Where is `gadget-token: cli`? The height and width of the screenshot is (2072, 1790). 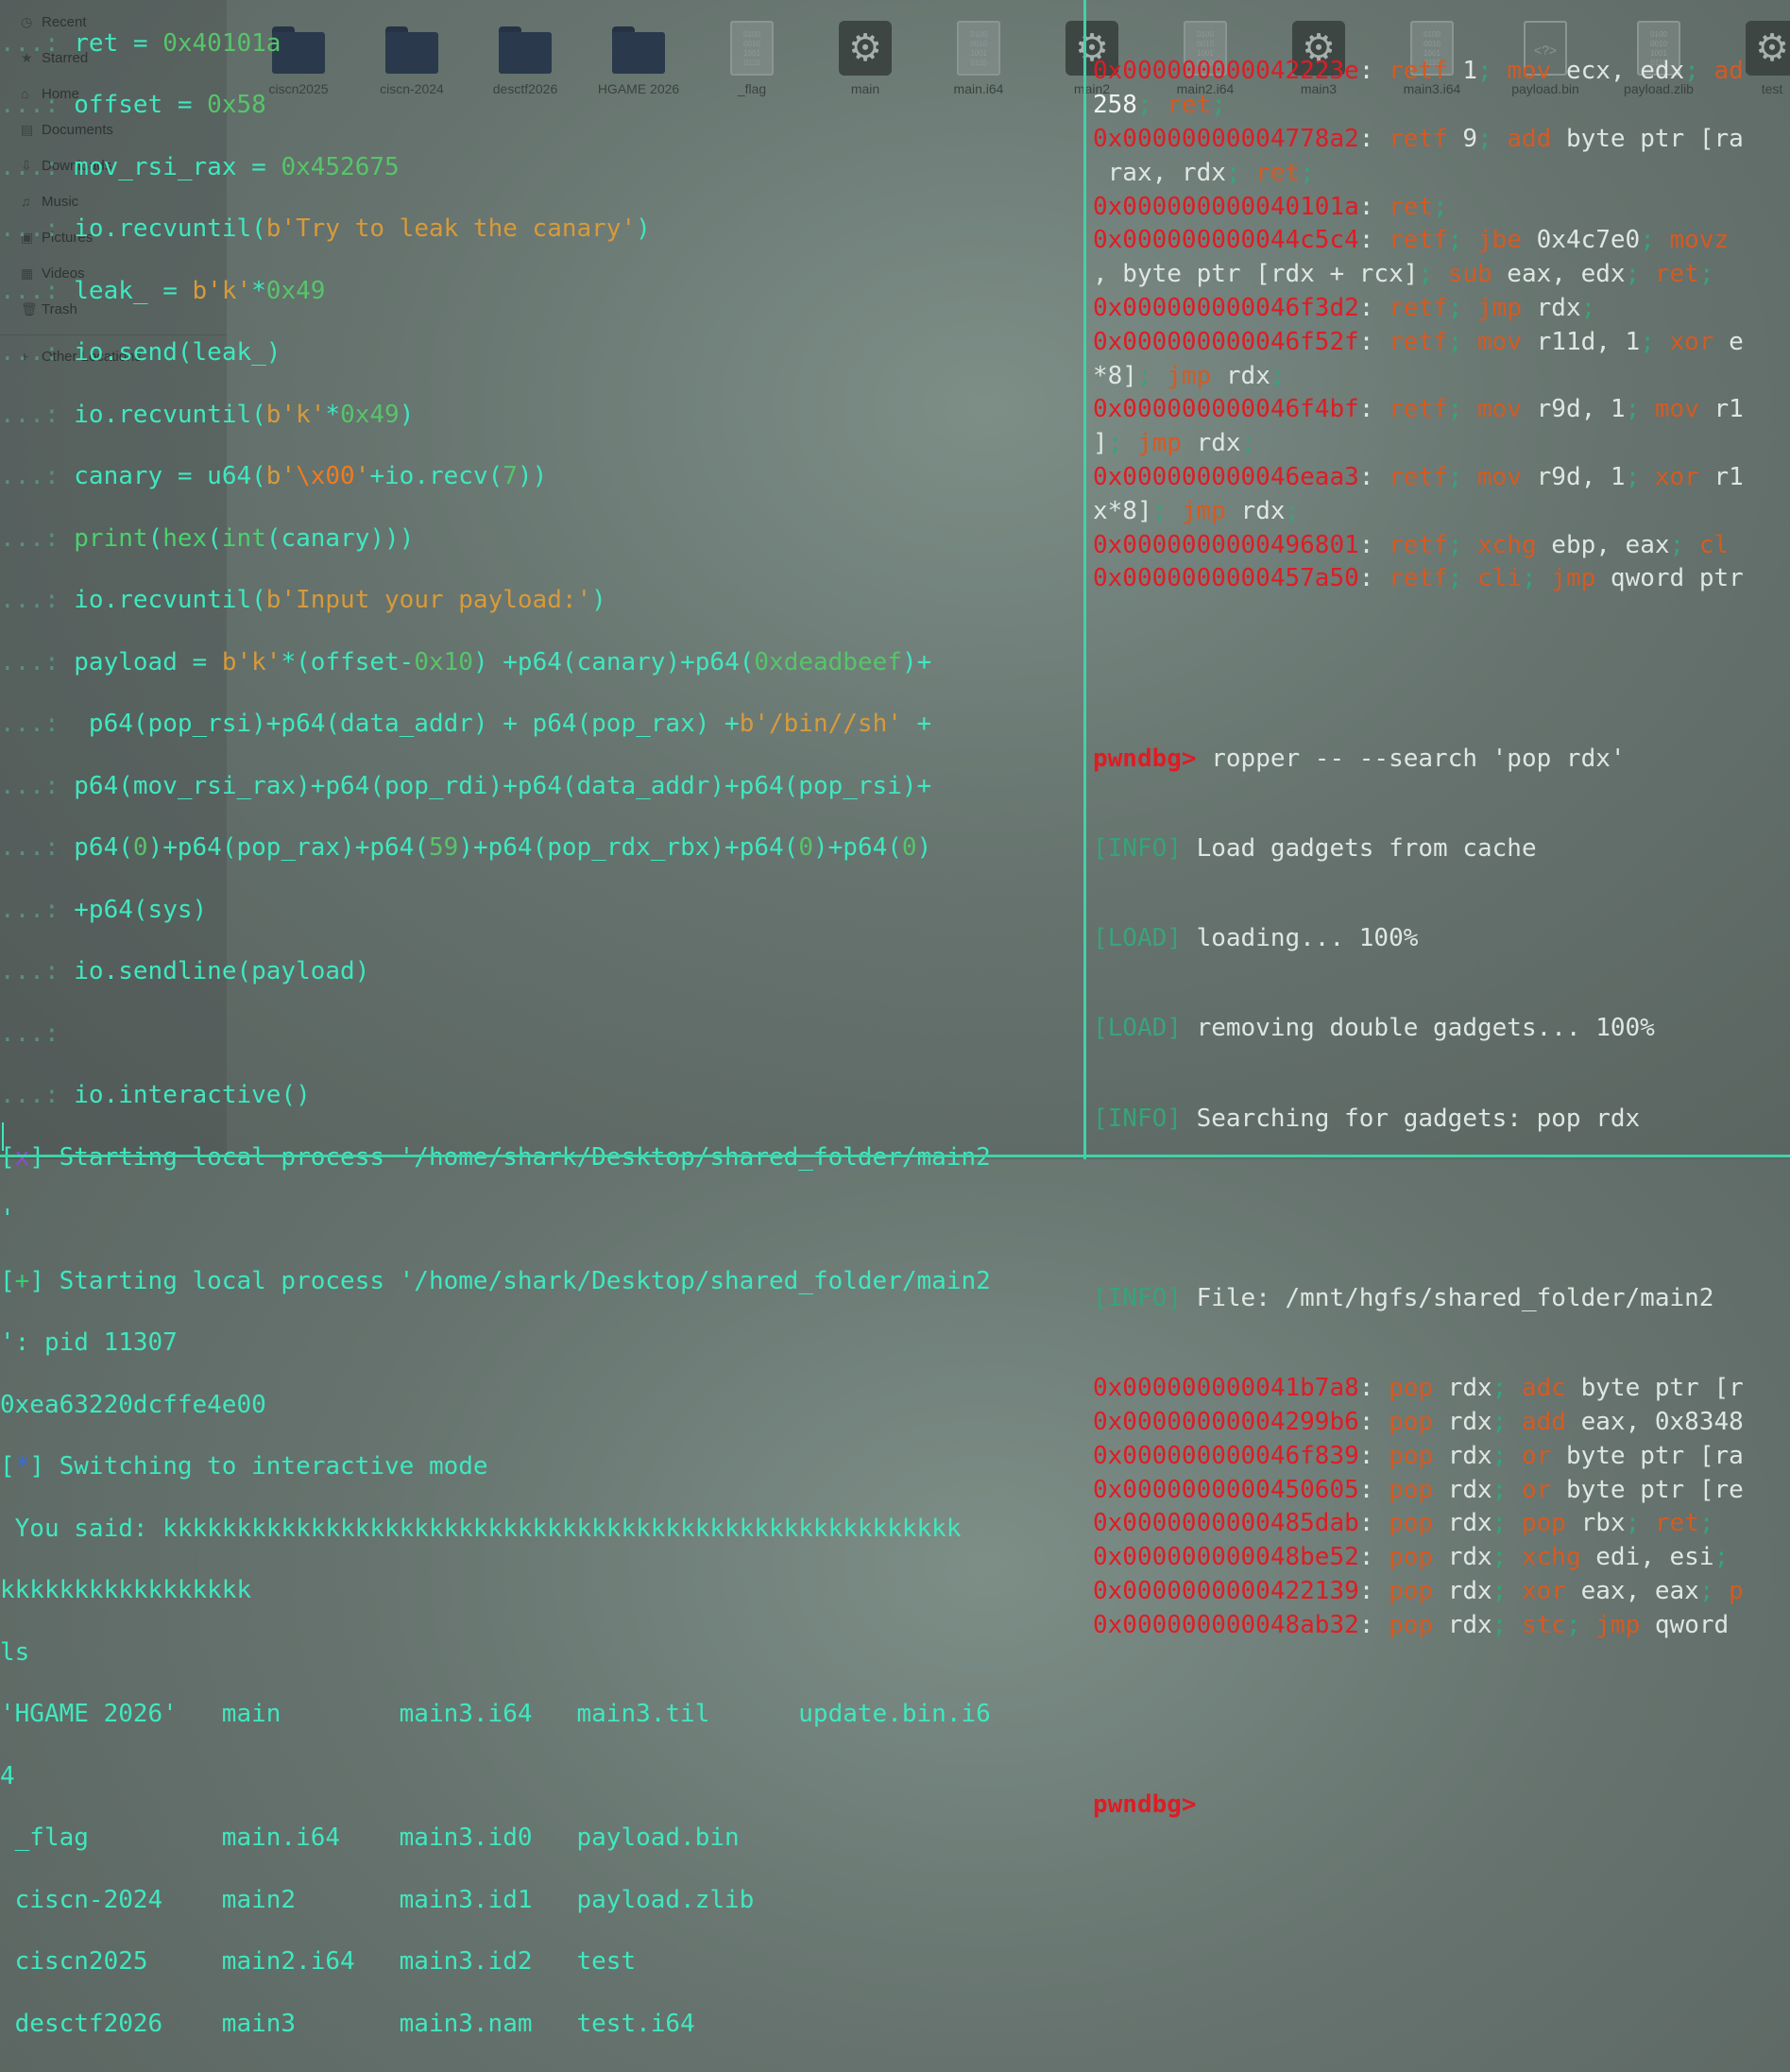
gadget-token: cli is located at coordinates (1500, 579).